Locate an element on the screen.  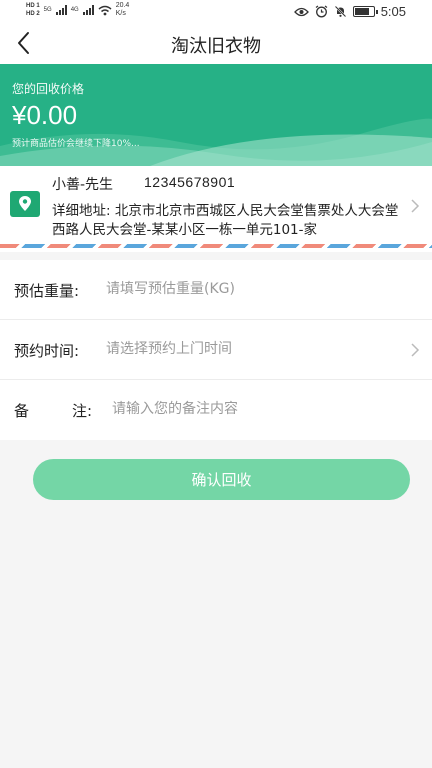
signal-icon is located at coordinates (61, 10).